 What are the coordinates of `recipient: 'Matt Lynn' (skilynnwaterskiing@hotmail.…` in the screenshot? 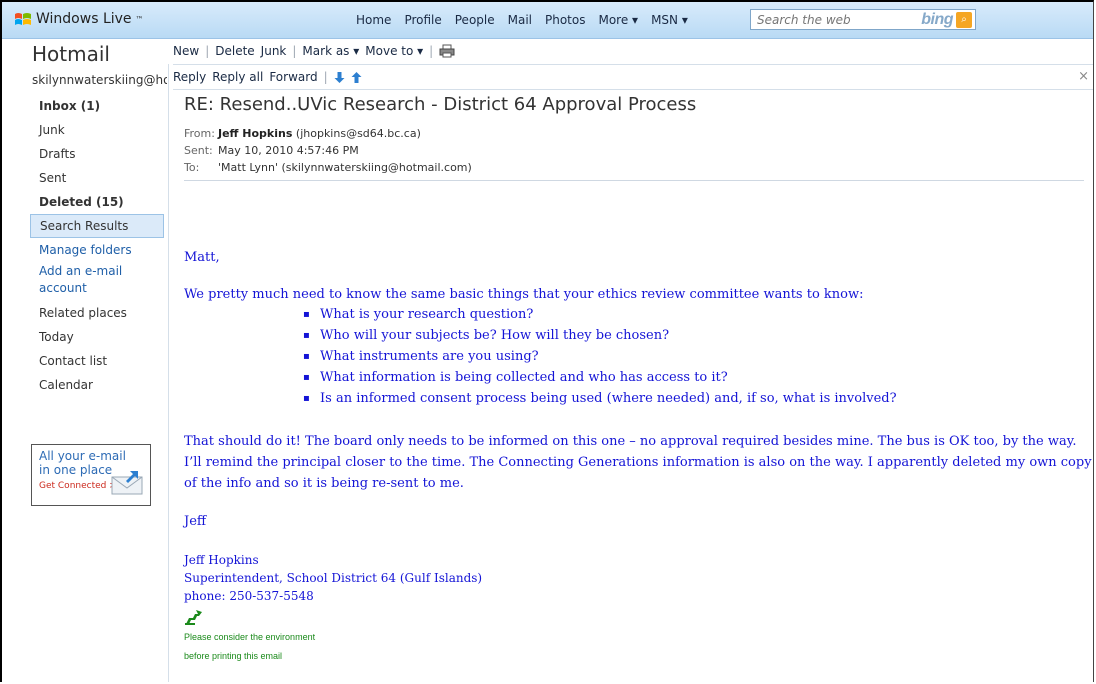 It's located at (345, 167).